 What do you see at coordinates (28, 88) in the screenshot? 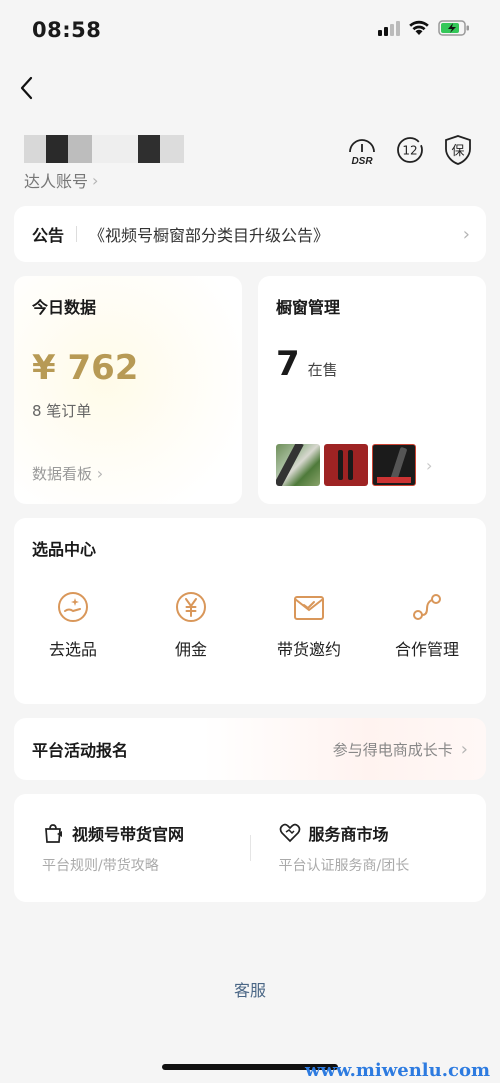
I see `back-arrow-icon` at bounding box center [28, 88].